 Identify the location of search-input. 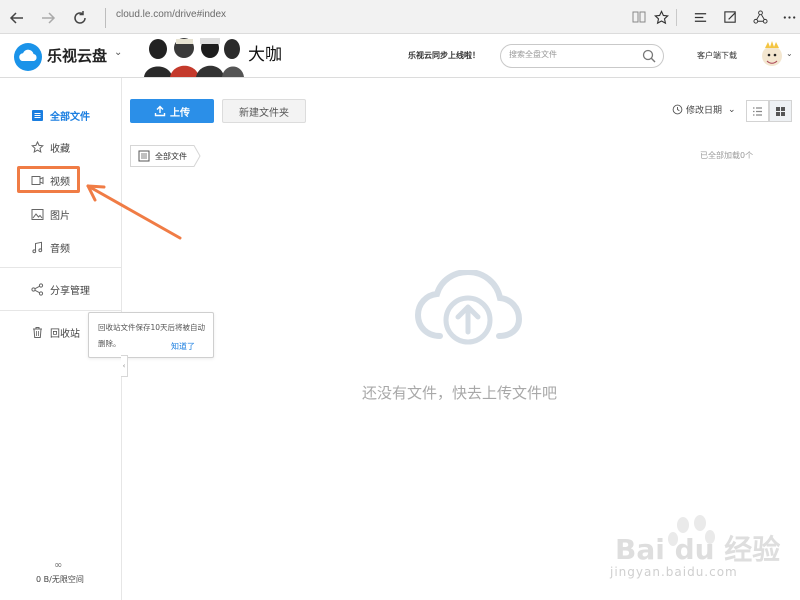
(574, 54).